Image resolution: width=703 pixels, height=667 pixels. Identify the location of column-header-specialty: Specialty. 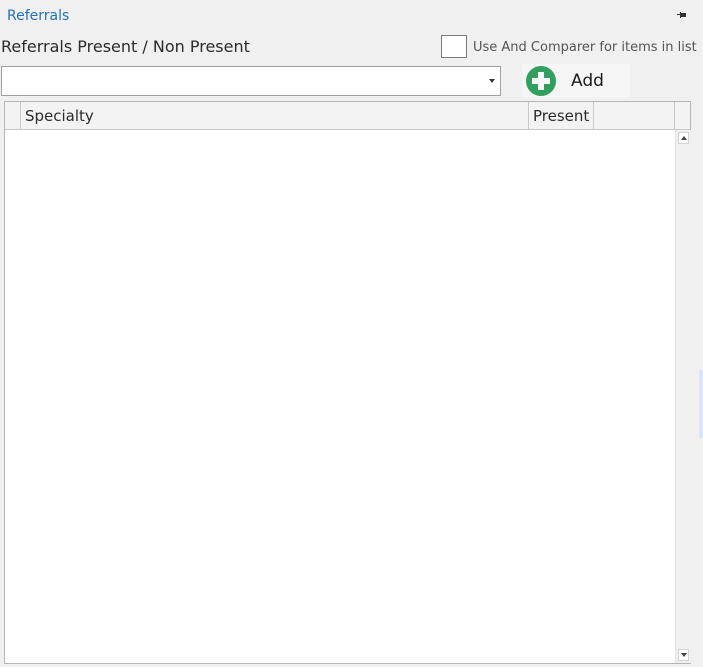
(275, 115).